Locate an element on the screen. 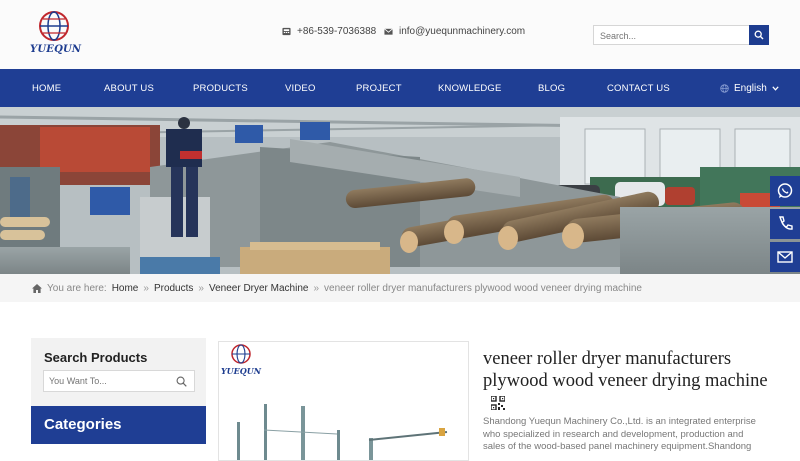 Image resolution: width=800 pixels, height=461 pixels. header-search-input is located at coordinates (669, 36).